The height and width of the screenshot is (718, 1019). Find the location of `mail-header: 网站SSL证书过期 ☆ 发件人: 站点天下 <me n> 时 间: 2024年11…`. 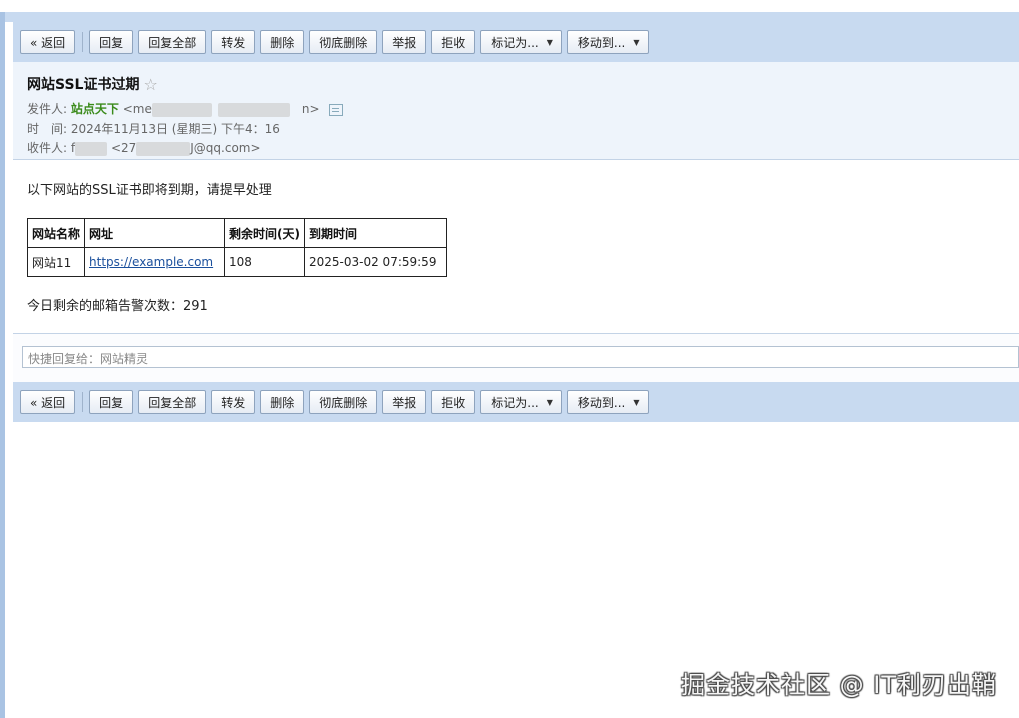

mail-header: 网站SSL证书过期 ☆ 发件人: 站点天下 <me n> 时 间: 2024年11… is located at coordinates (516, 111).